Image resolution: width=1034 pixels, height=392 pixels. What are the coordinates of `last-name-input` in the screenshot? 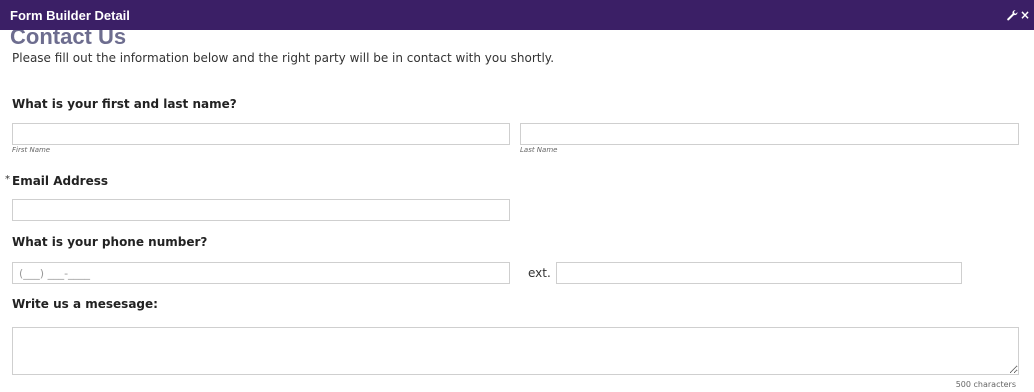 It's located at (769, 134).